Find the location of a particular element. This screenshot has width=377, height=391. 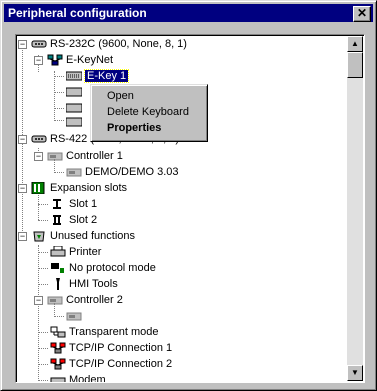

tools-icon is located at coordinates (58, 284).